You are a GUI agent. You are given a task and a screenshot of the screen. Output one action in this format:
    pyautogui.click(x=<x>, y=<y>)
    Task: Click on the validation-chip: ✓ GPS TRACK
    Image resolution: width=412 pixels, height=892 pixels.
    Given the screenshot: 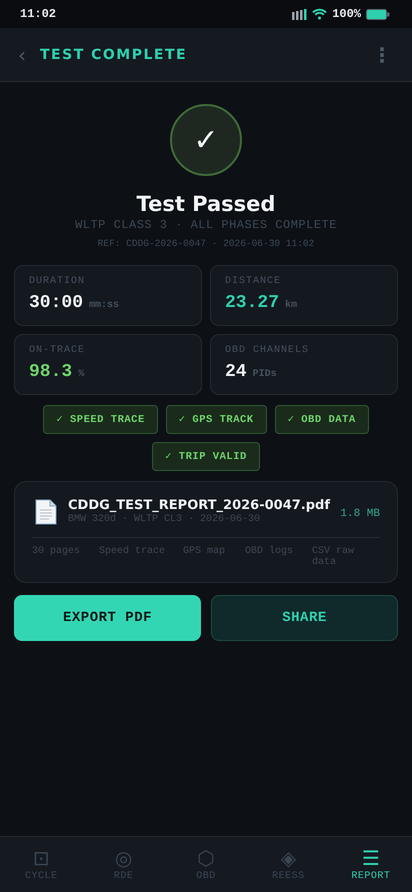 What is the action you would take?
    pyautogui.click(x=216, y=419)
    